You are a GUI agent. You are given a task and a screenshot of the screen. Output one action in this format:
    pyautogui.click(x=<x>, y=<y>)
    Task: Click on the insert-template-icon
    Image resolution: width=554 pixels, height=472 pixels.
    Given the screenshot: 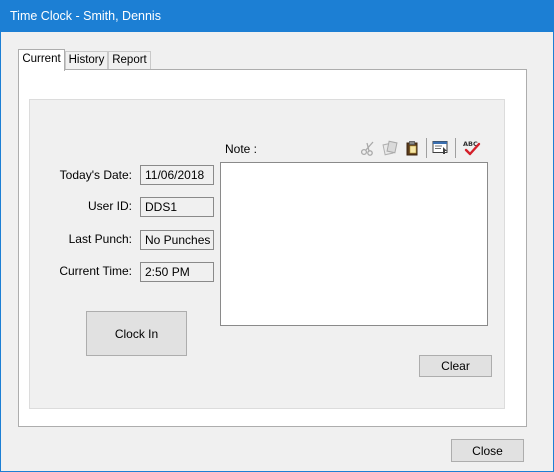 What is the action you would take?
    pyautogui.click(x=441, y=148)
    